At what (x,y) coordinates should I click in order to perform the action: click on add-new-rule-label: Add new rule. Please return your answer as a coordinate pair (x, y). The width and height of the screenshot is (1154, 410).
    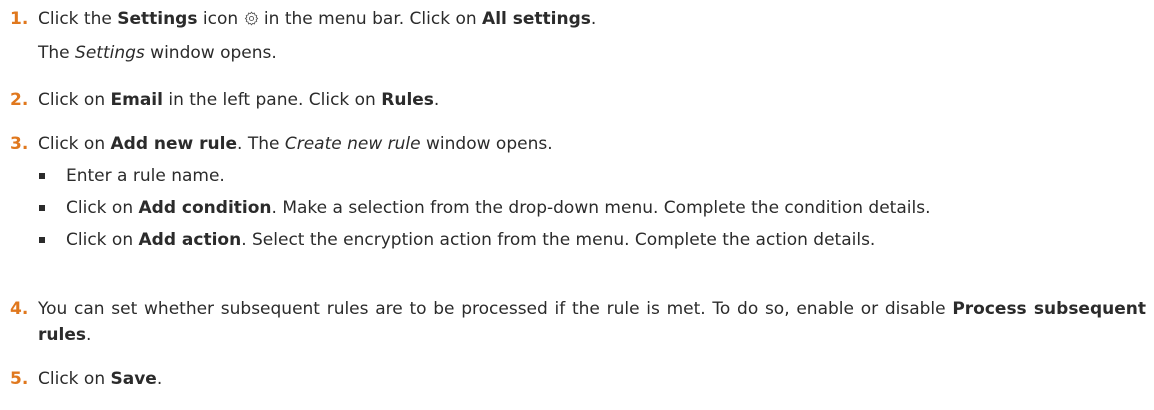
    Looking at the image, I should click on (174, 144).